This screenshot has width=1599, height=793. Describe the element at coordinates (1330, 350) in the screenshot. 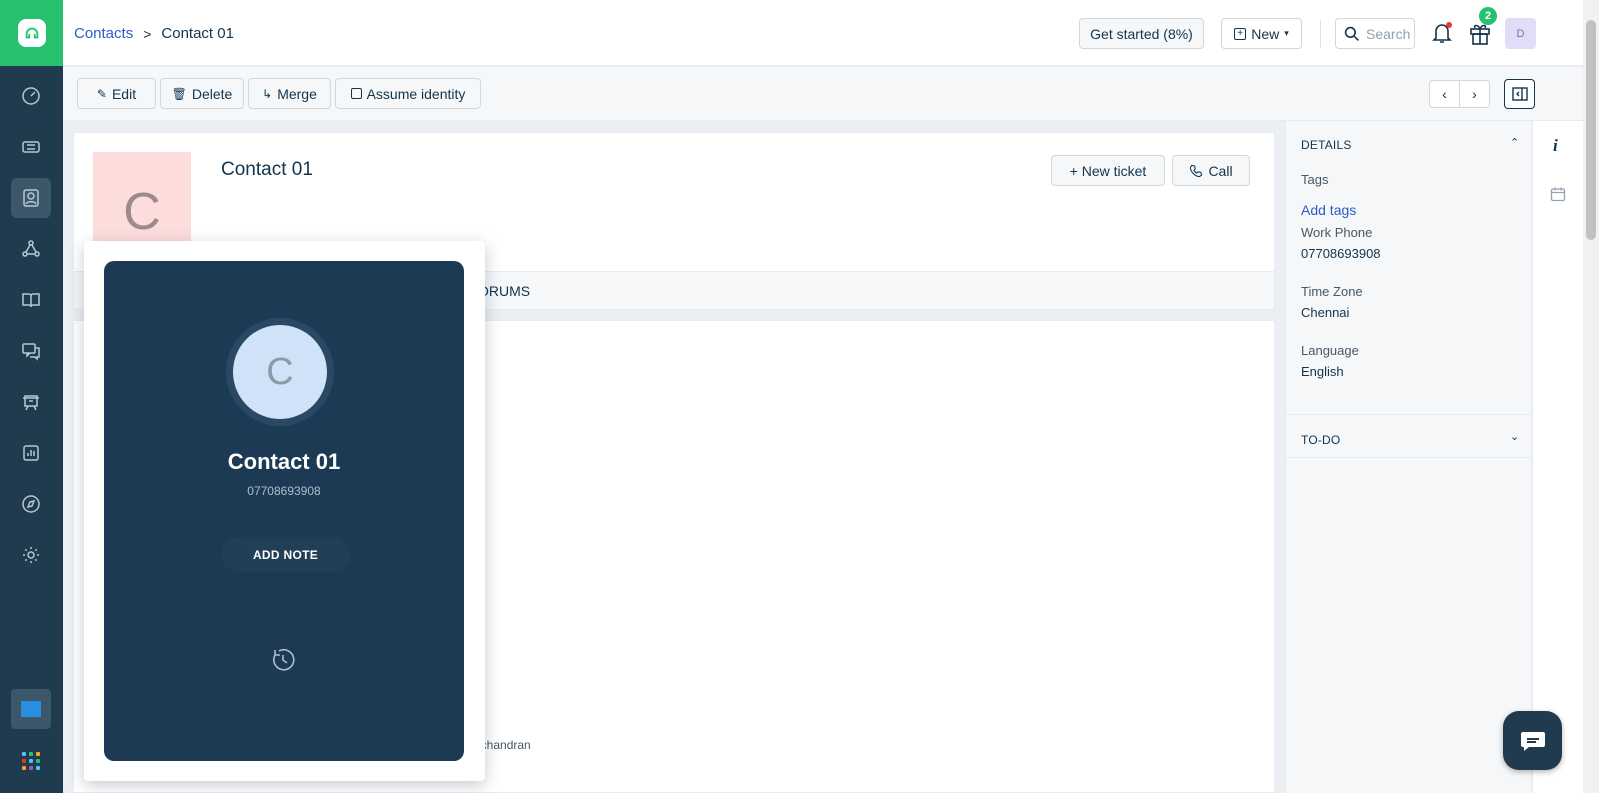

I see `language-label: Language` at that location.